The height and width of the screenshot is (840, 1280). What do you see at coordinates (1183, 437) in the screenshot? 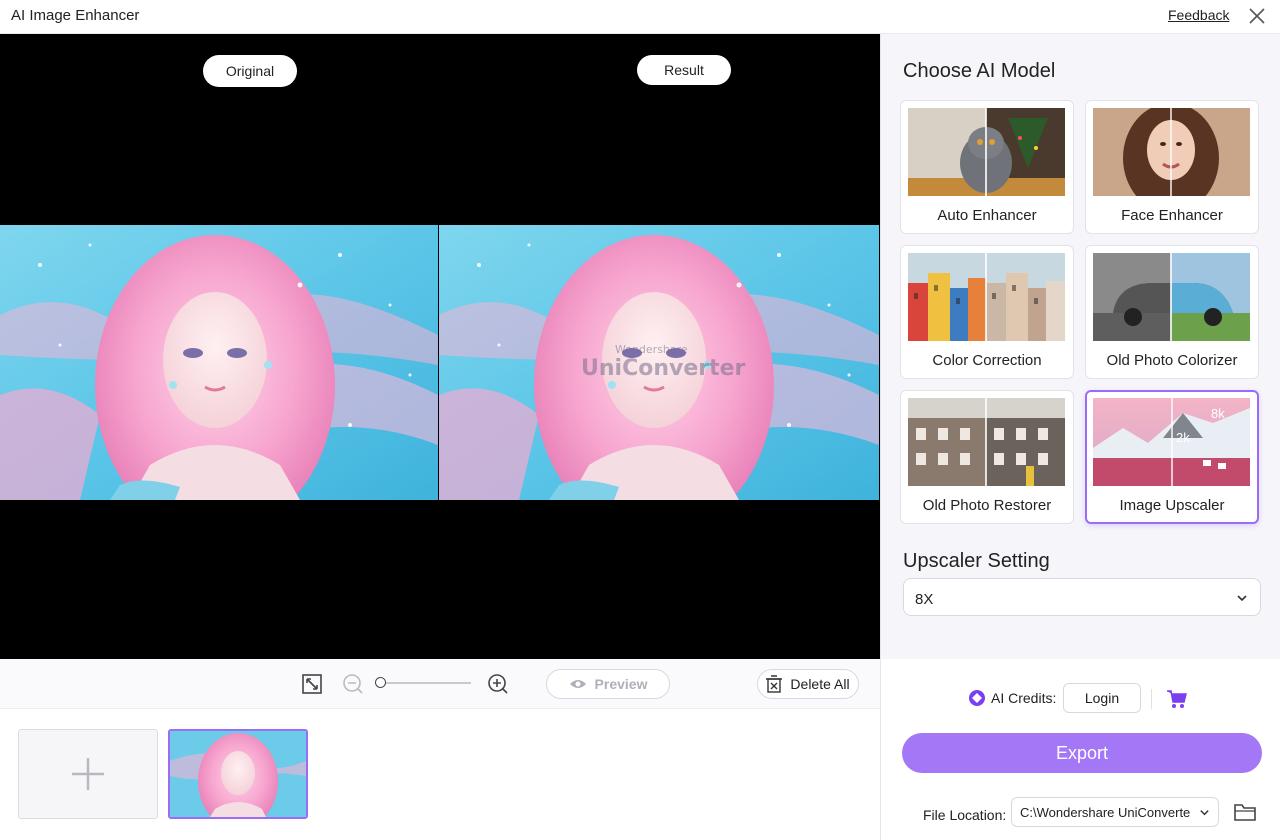
I see `upscaler-badge-2k: 2k` at bounding box center [1183, 437].